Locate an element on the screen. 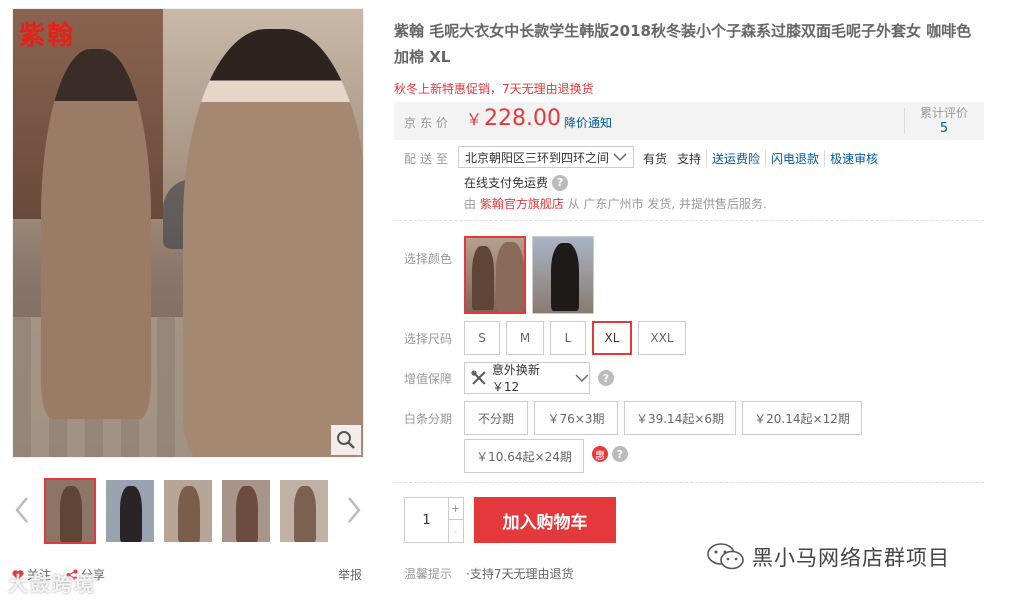 The height and width of the screenshot is (602, 1013). service-option-text: 意外换新 ￥12 is located at coordinates (515, 378).